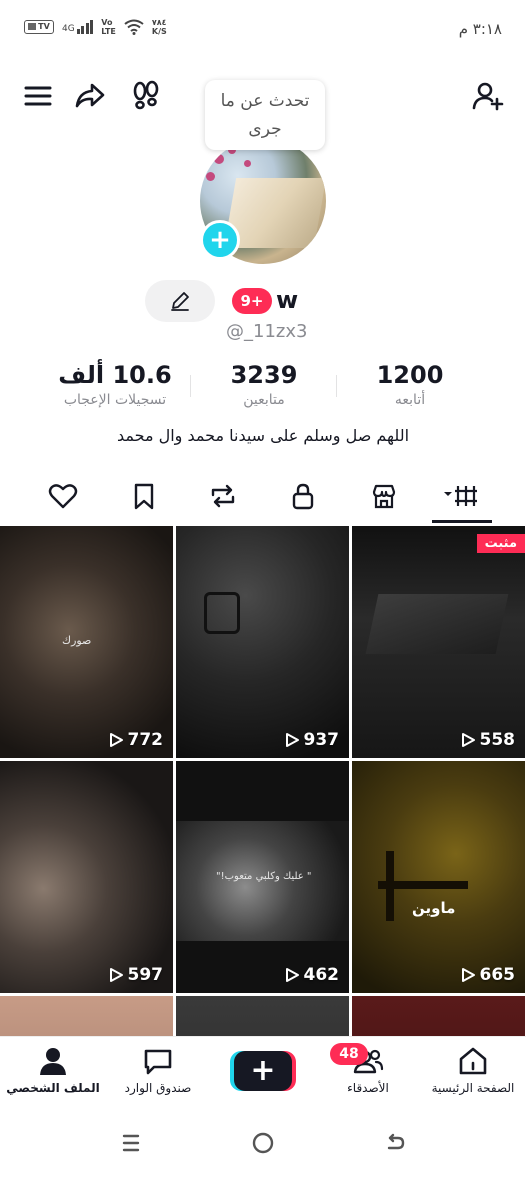 The width and height of the screenshot is (526, 1178). What do you see at coordinates (263, 435) in the screenshot?
I see `bio: اللهم صل وسلم على سيدنا محمد وال محمد` at bounding box center [263, 435].